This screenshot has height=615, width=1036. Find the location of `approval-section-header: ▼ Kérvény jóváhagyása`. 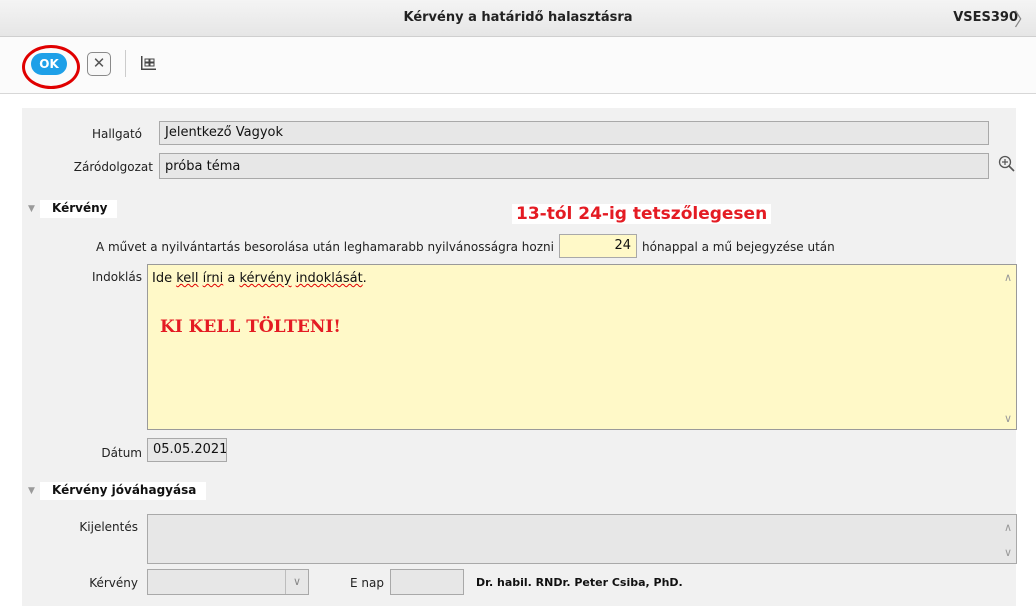

approval-section-header: ▼ Kérvény jóváhagyása is located at coordinates (519, 492).